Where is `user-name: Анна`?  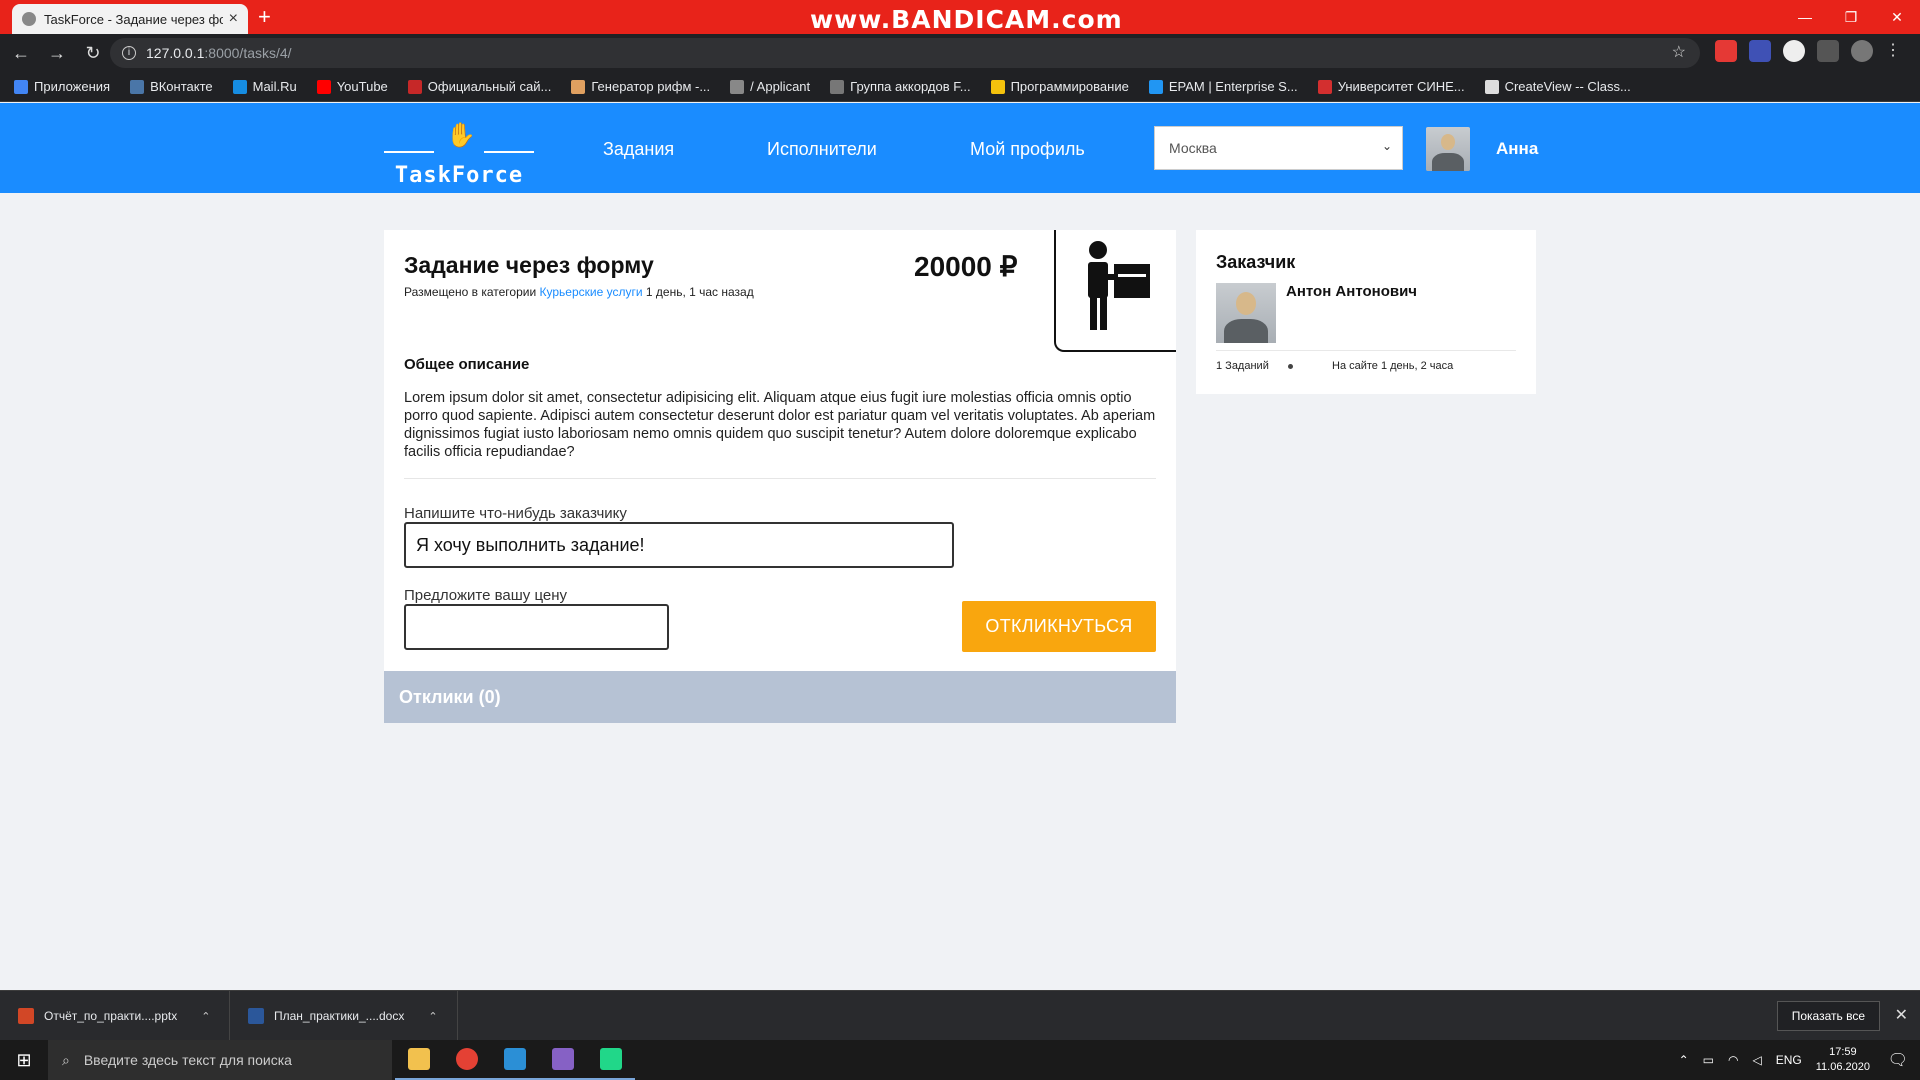
user-name: Анна is located at coordinates (1517, 149).